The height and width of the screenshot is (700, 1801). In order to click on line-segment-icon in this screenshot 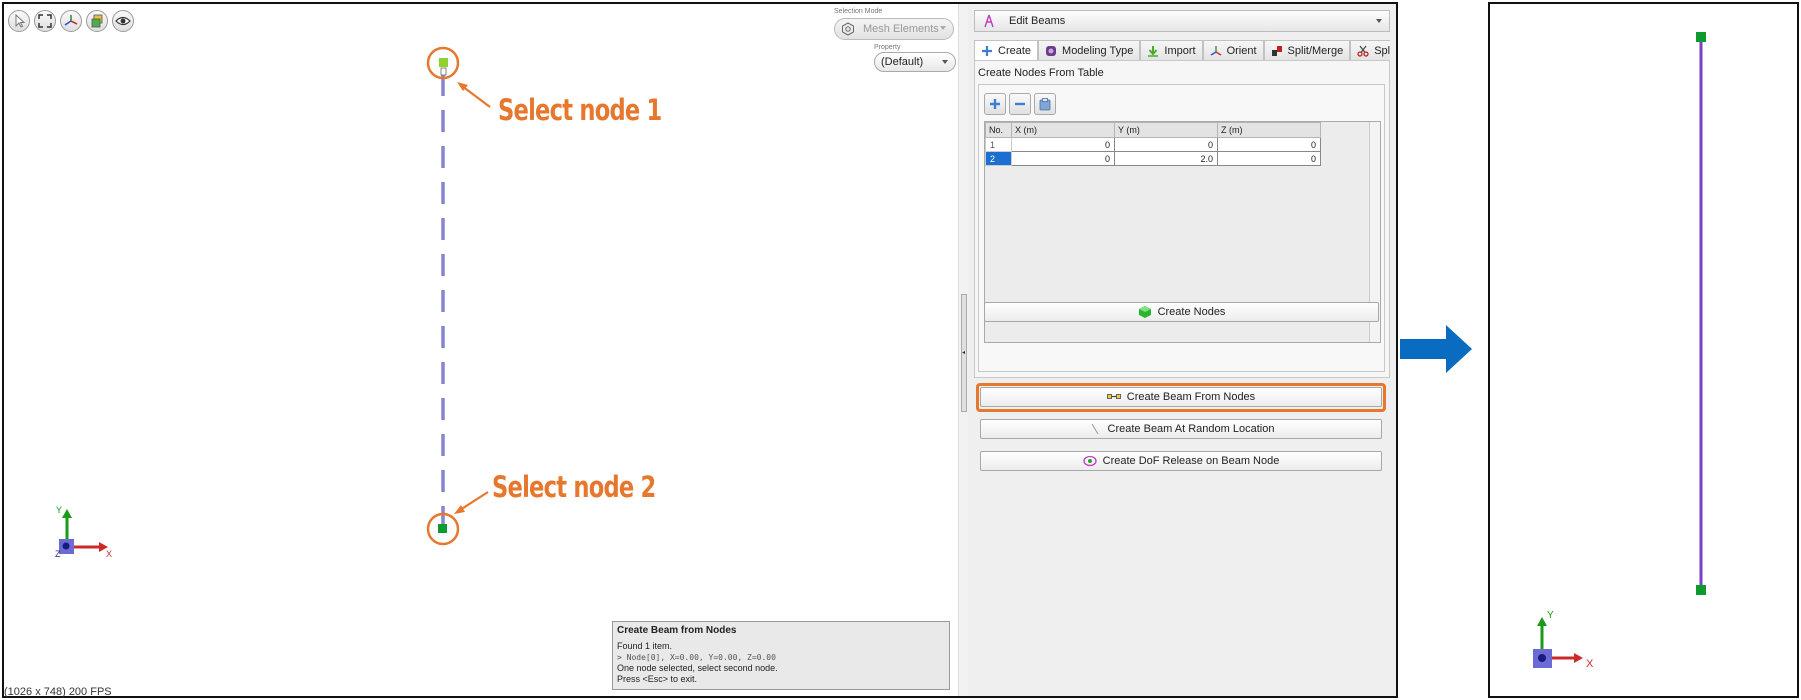, I will do `click(1094, 429)`.